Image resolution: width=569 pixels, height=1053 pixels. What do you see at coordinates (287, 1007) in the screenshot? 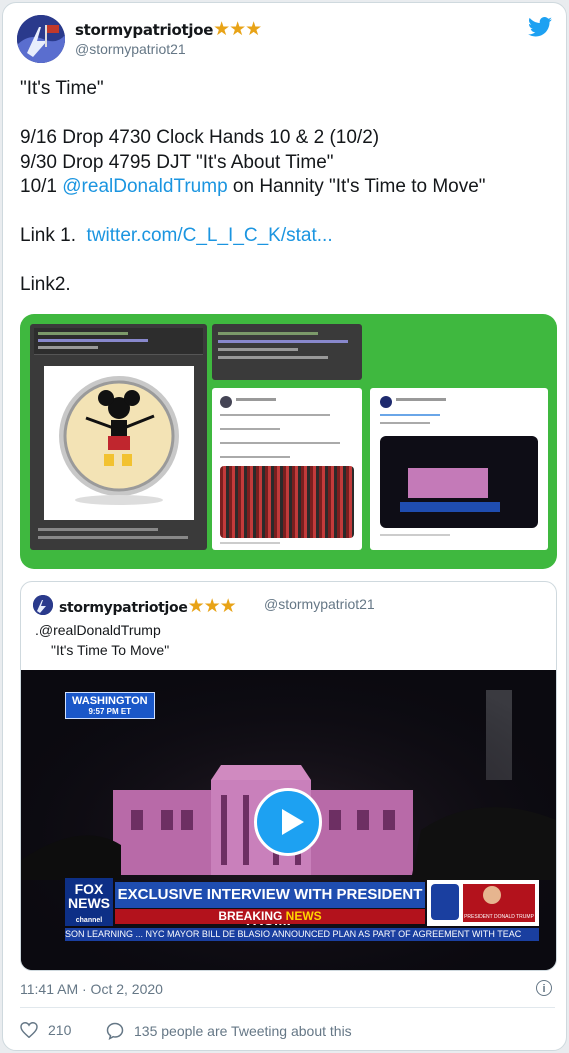
I see `divider` at bounding box center [287, 1007].